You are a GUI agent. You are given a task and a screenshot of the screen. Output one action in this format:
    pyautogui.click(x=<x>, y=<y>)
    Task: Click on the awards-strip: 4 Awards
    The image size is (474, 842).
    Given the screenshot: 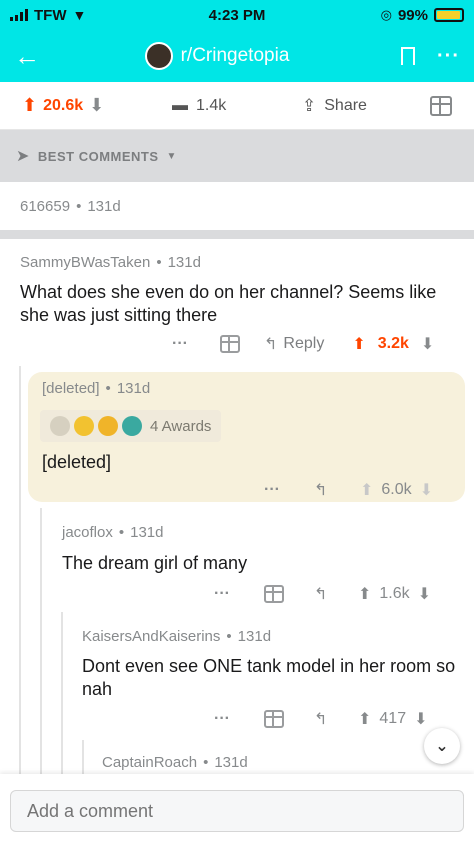 What is the action you would take?
    pyautogui.click(x=131, y=426)
    